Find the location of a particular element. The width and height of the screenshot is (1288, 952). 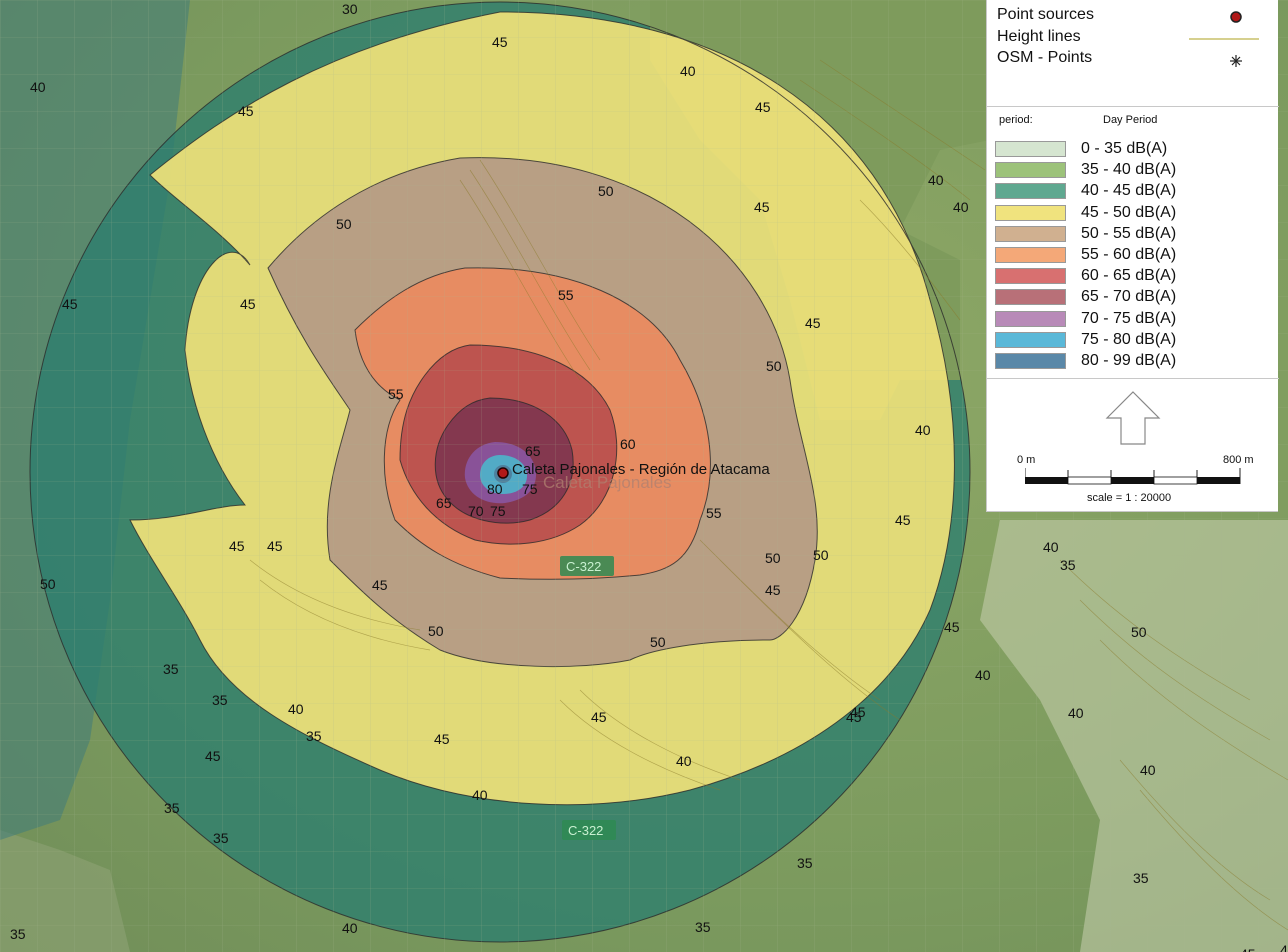

scale-end-label: 800 m is located at coordinates (1238, 460).